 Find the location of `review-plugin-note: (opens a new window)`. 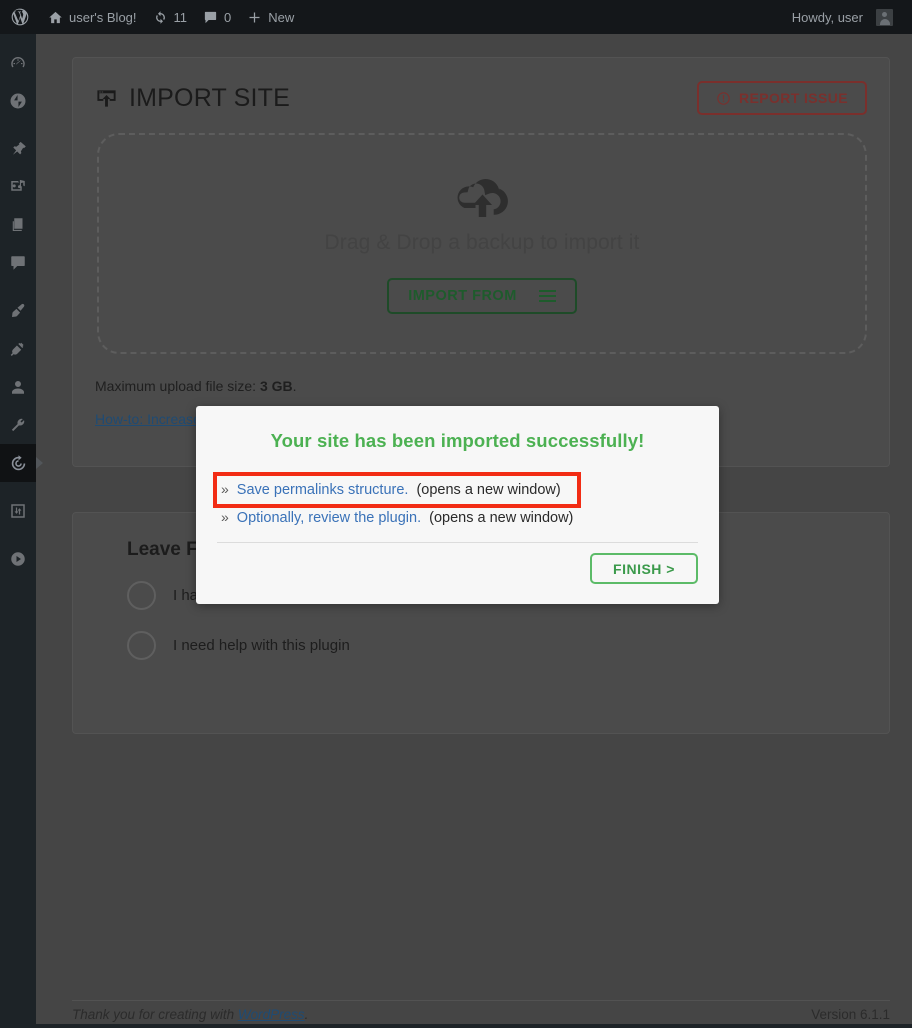

review-plugin-note: (opens a new window) is located at coordinates (501, 518).